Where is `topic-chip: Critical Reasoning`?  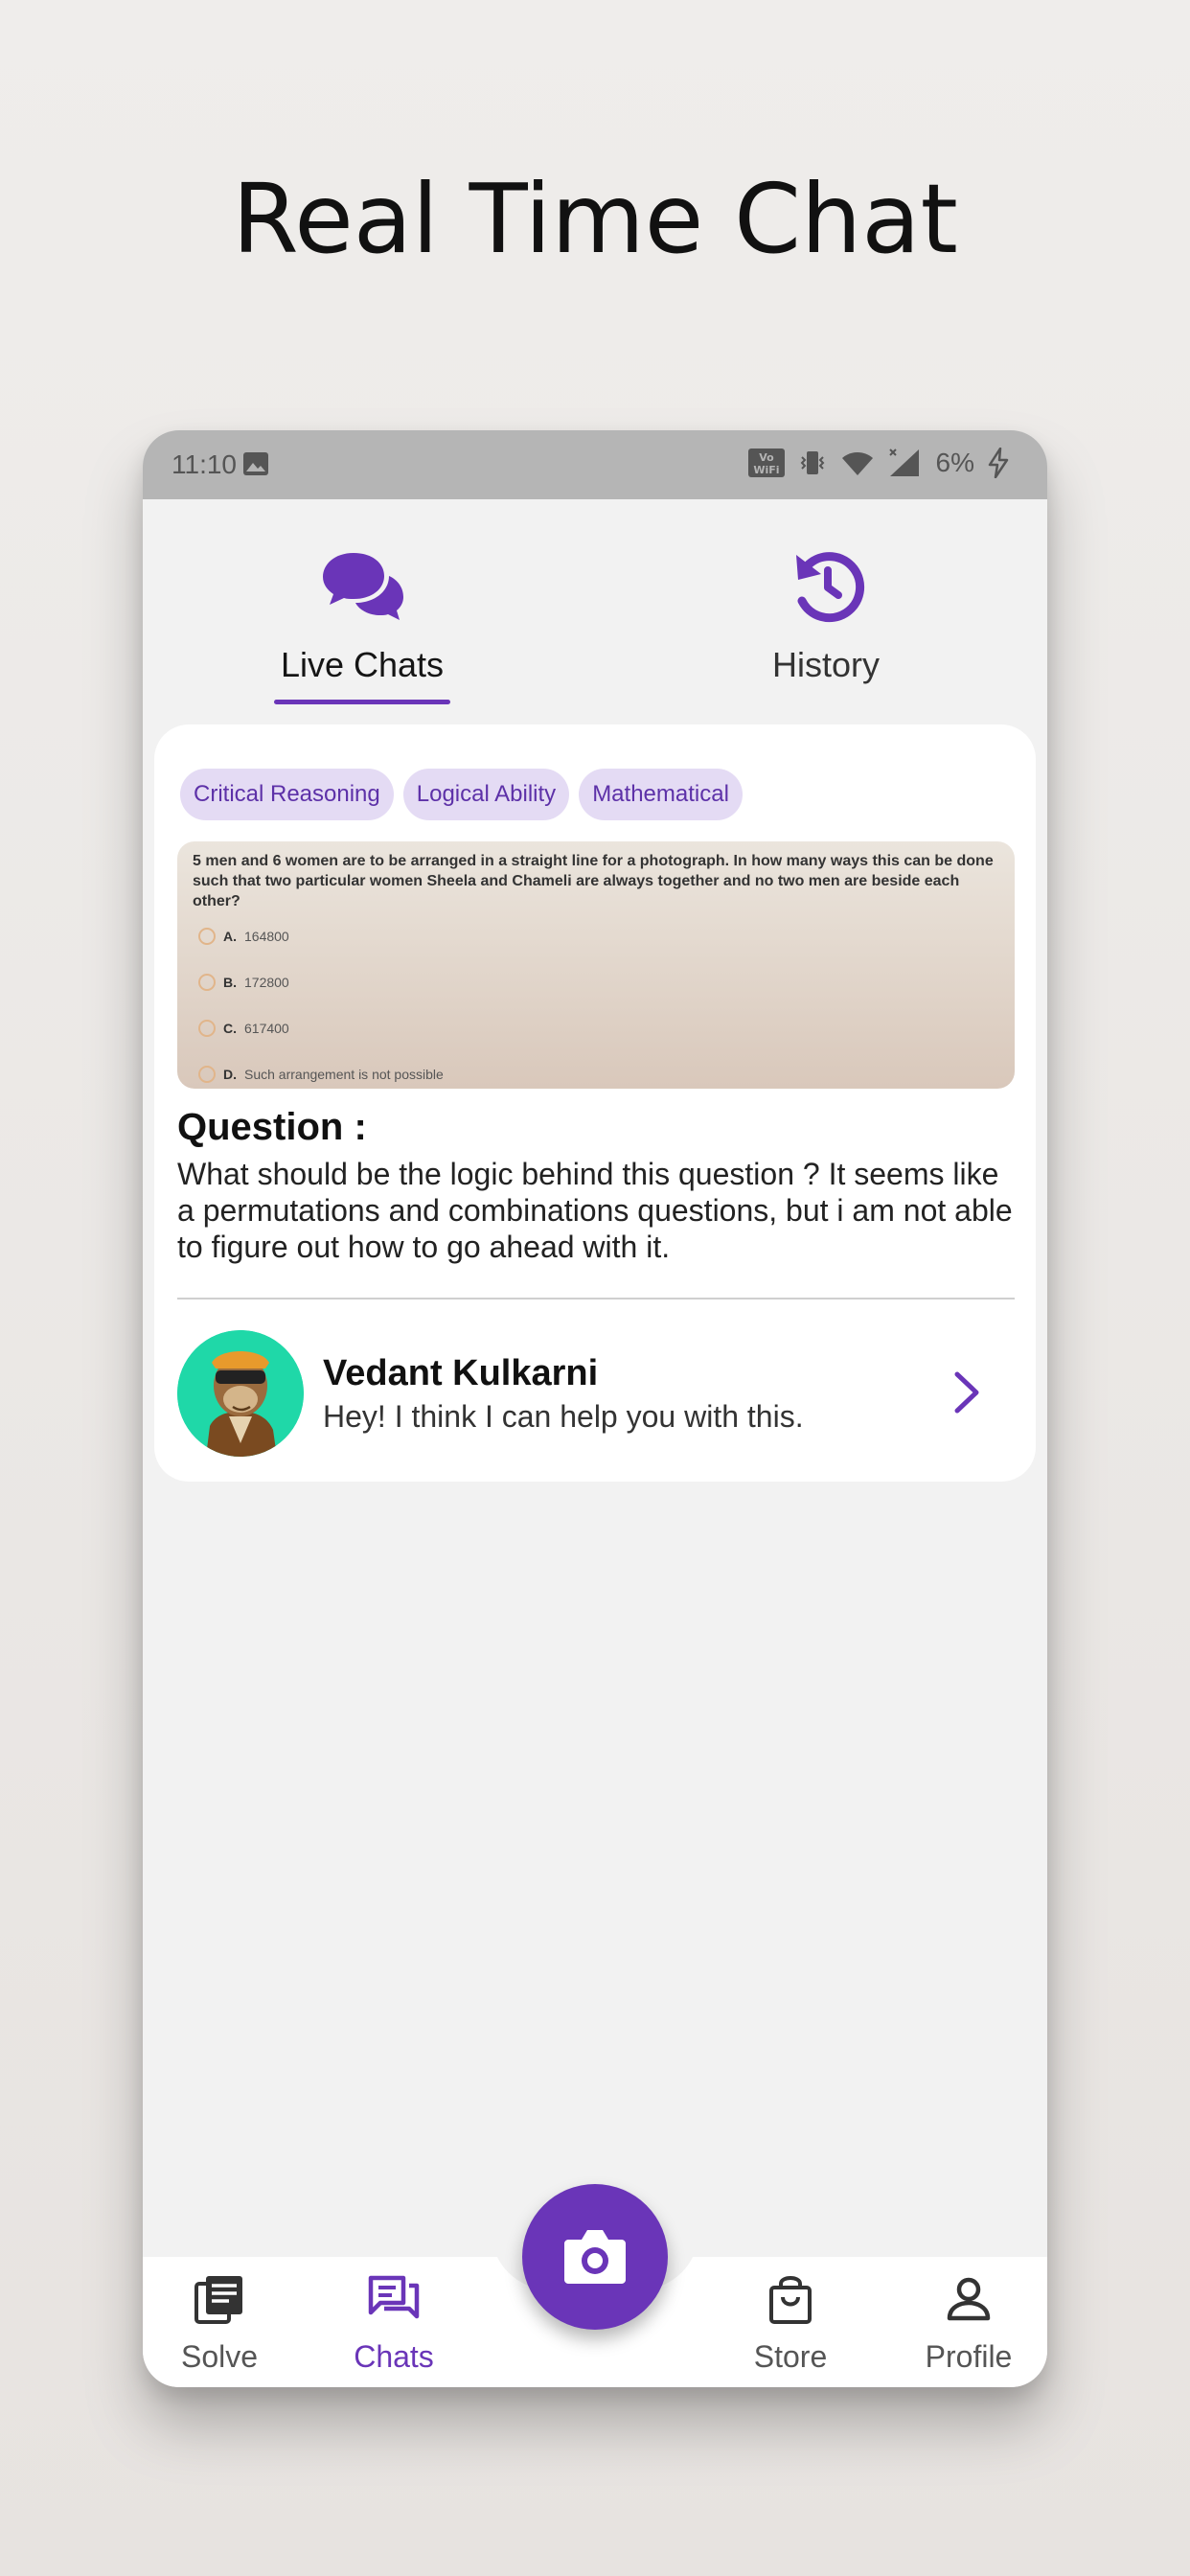 topic-chip: Critical Reasoning is located at coordinates (287, 794).